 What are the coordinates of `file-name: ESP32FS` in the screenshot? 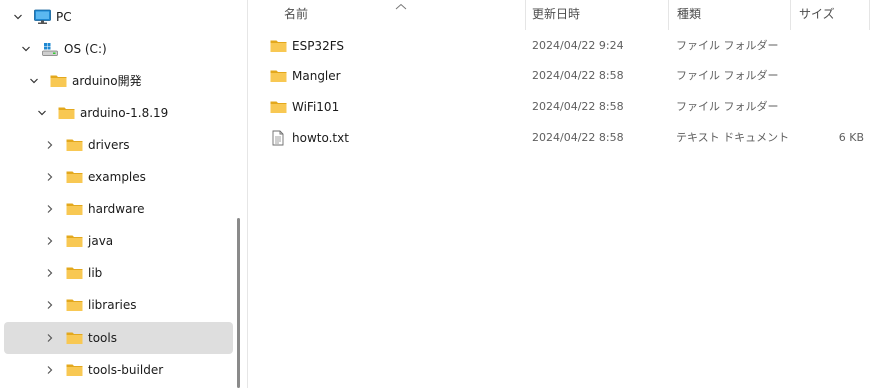 It's located at (318, 46).